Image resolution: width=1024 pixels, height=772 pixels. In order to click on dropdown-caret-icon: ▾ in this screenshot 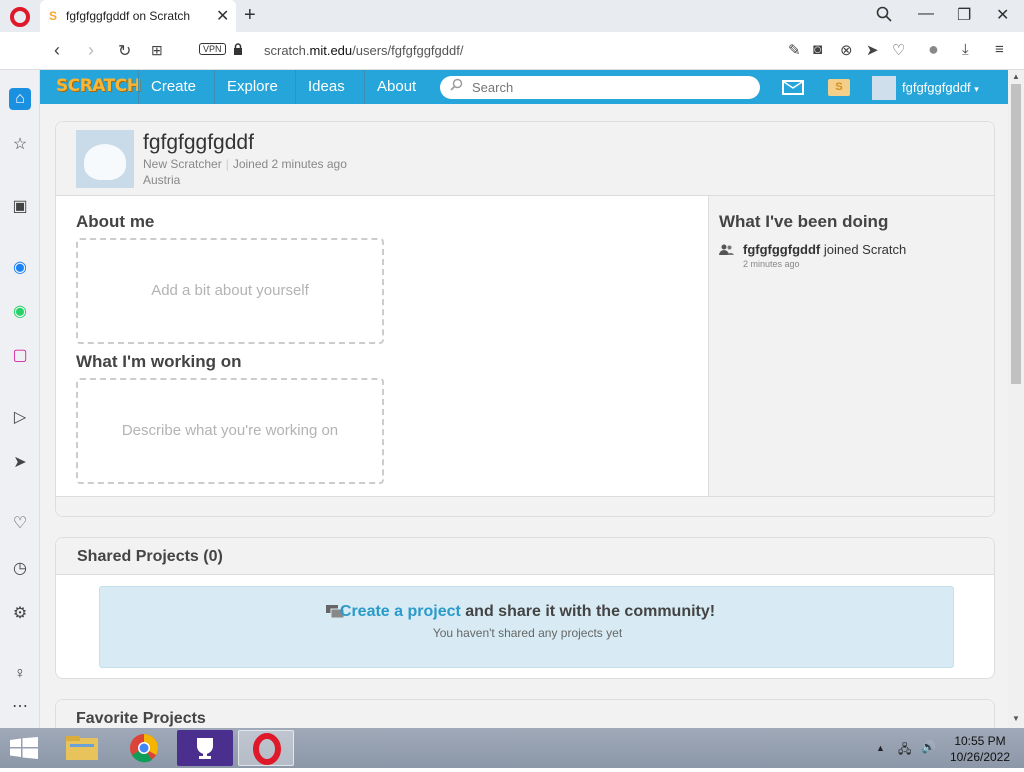, I will do `click(976, 89)`.